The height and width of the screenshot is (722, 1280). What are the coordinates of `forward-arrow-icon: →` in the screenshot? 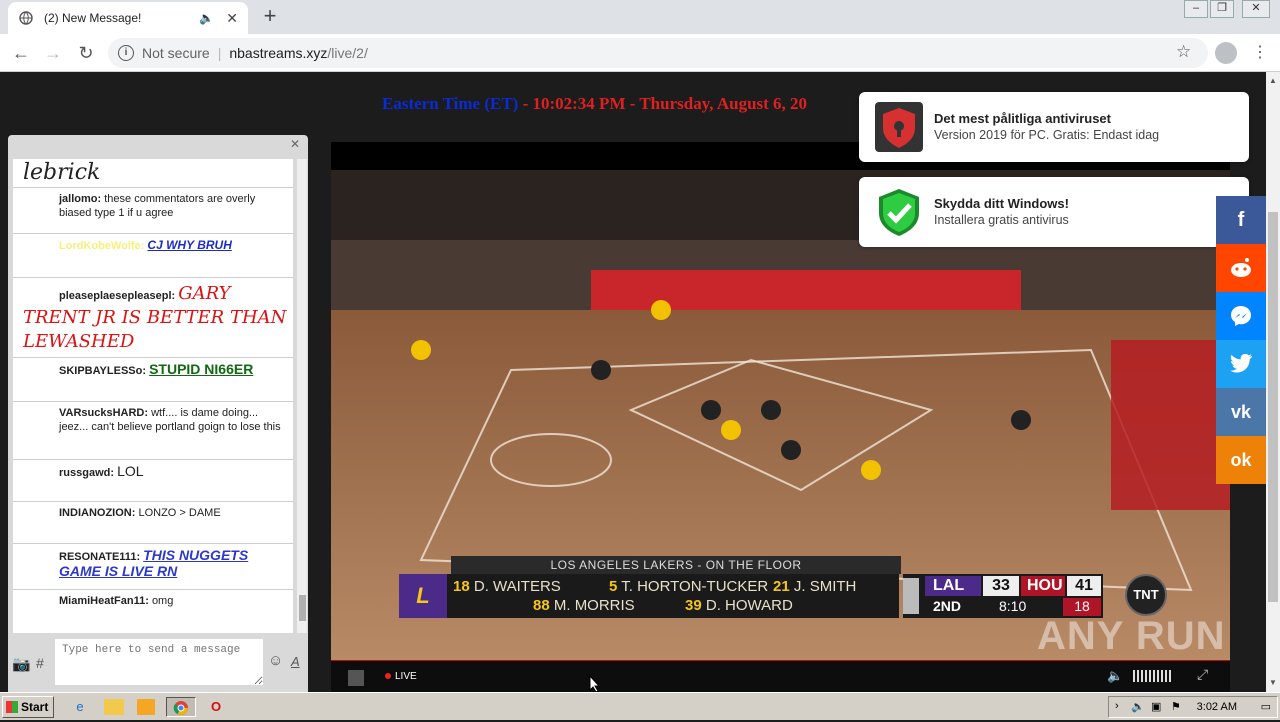 It's located at (53, 53).